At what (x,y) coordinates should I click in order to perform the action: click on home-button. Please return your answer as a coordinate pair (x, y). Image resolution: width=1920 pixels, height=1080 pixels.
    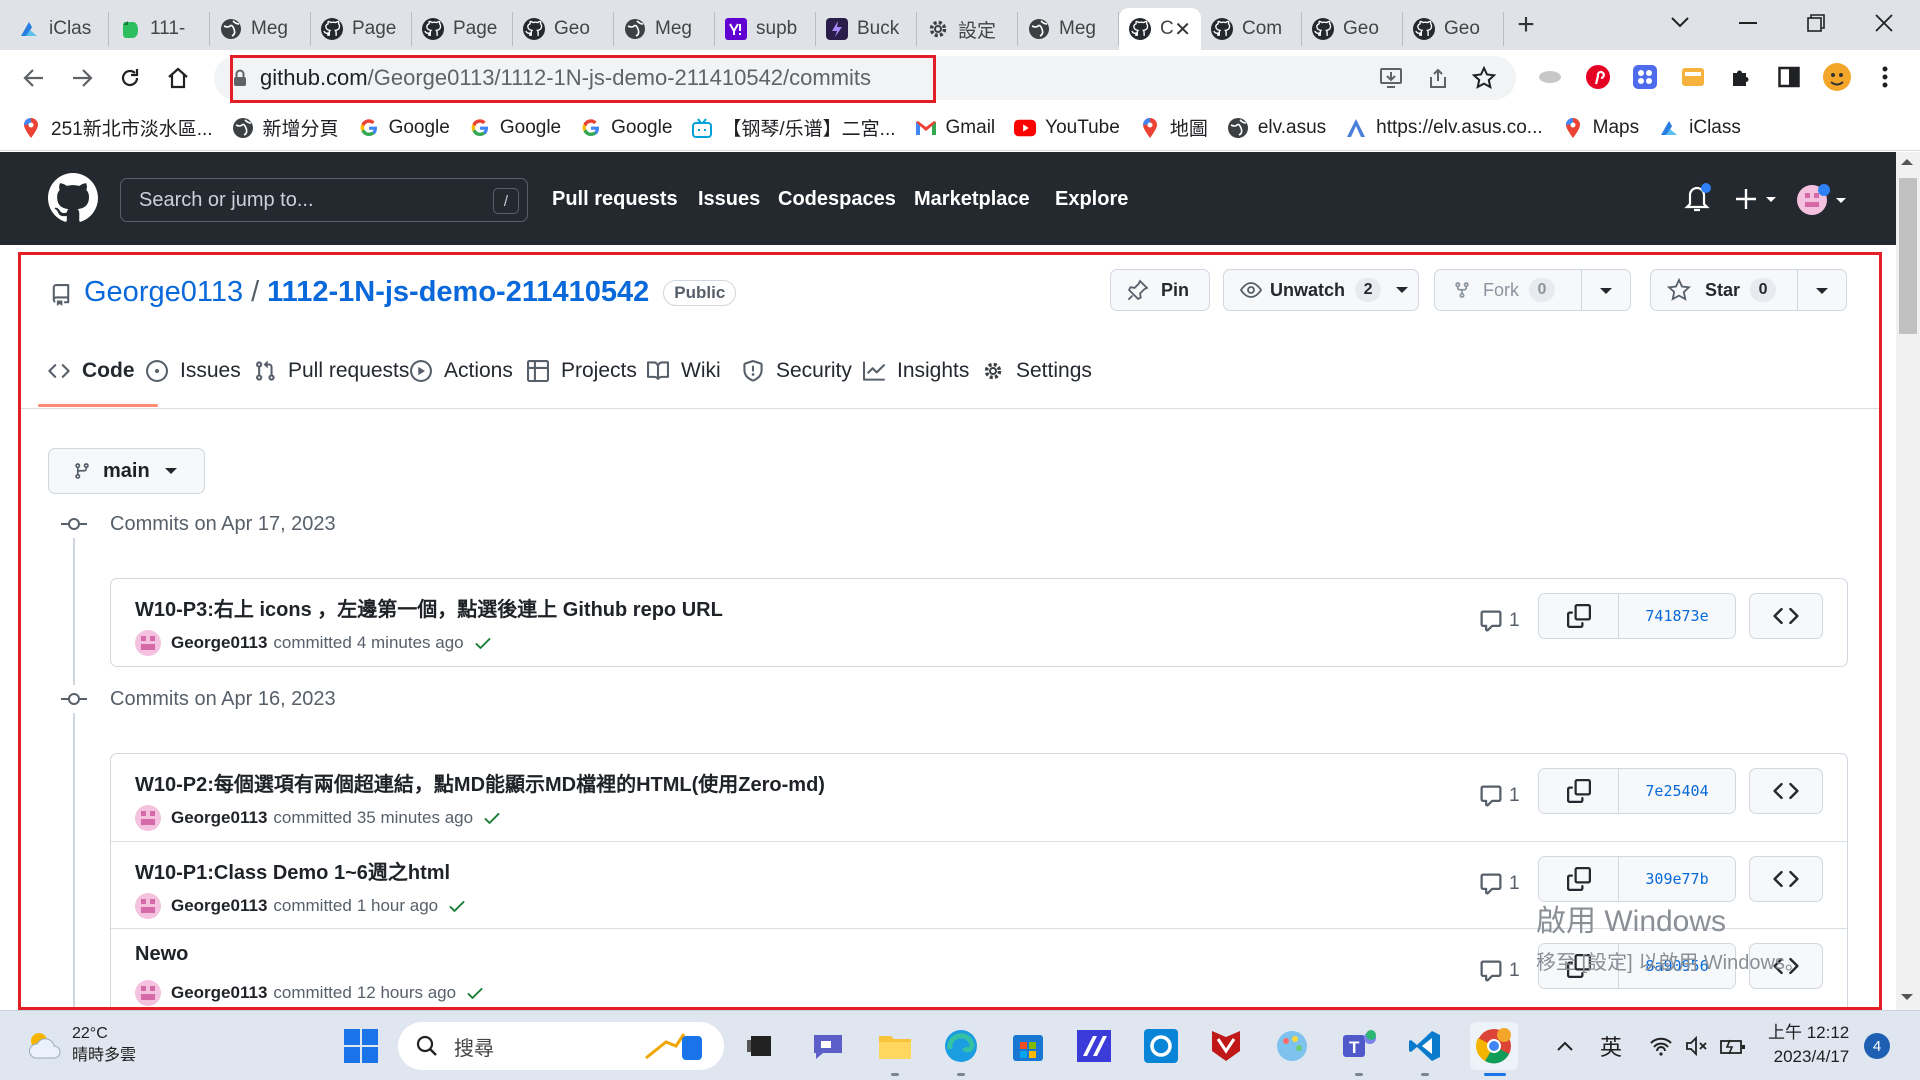
    Looking at the image, I should click on (178, 78).